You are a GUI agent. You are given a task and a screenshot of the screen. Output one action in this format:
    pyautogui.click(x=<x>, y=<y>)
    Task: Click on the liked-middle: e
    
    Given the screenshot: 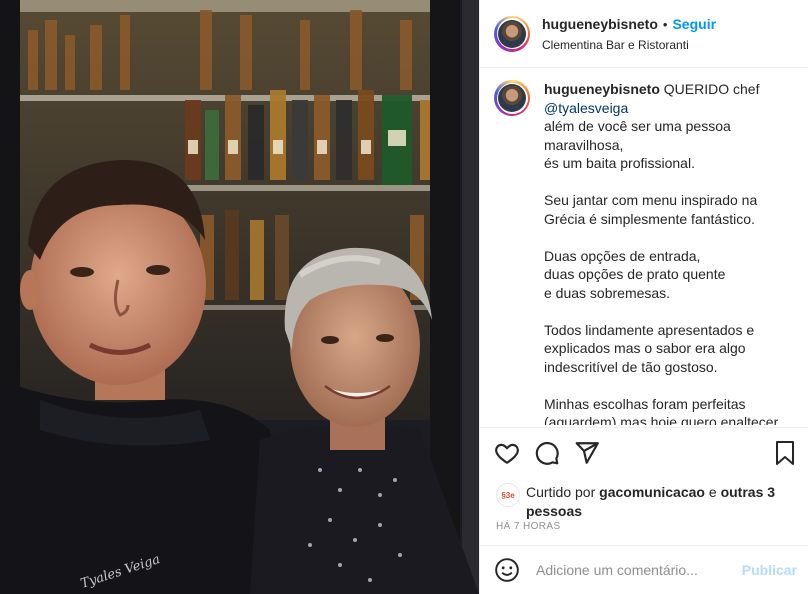 What is the action you would take?
    pyautogui.click(x=712, y=492)
    